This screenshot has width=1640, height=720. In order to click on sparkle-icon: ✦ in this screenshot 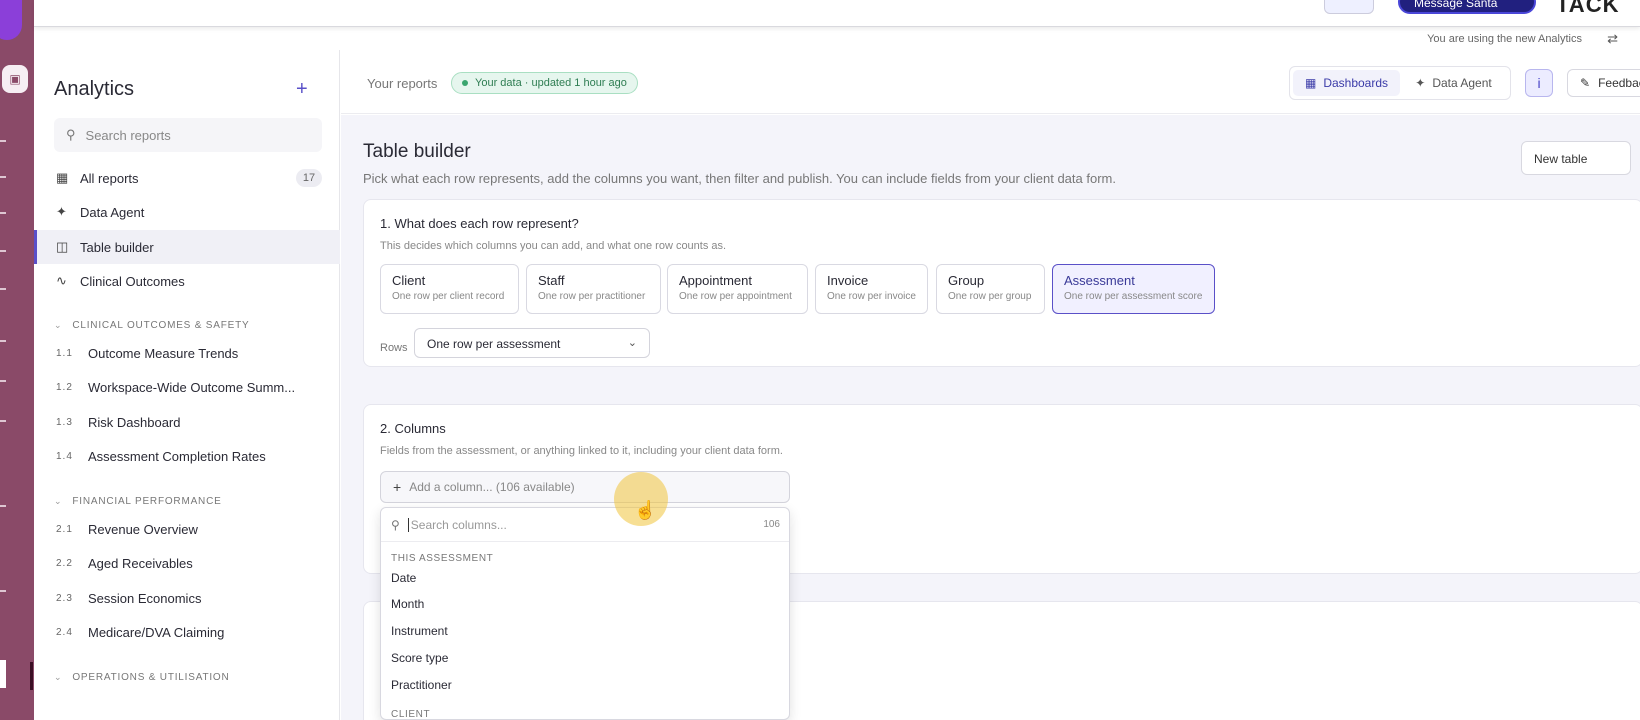, I will do `click(1420, 83)`.